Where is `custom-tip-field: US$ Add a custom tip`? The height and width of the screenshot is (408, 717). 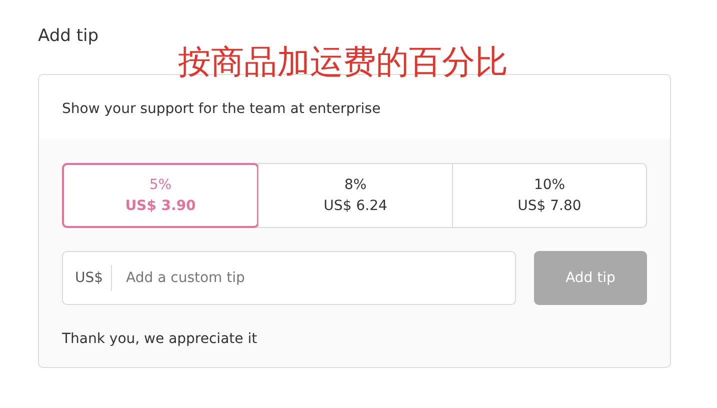
custom-tip-field: US$ Add a custom tip is located at coordinates (289, 278).